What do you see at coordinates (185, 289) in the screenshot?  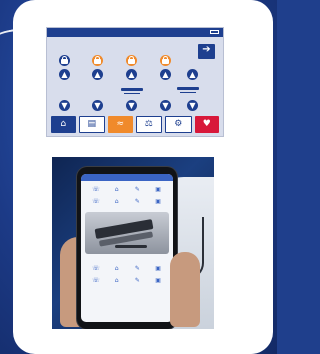 I see `thumb` at bounding box center [185, 289].